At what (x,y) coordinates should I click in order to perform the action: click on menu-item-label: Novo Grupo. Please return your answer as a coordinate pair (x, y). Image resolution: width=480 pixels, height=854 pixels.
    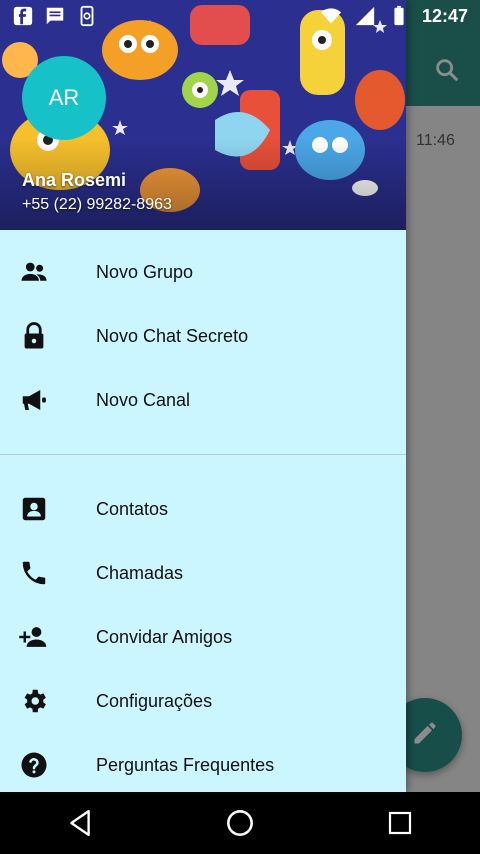
    Looking at the image, I should click on (145, 271).